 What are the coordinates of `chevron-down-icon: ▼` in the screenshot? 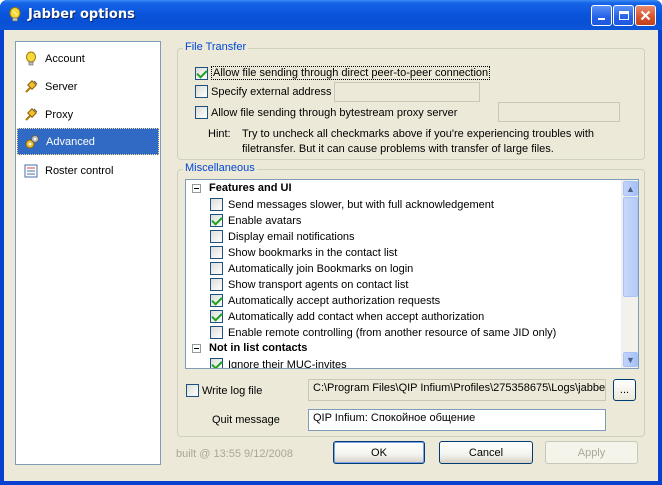 It's located at (630, 359).